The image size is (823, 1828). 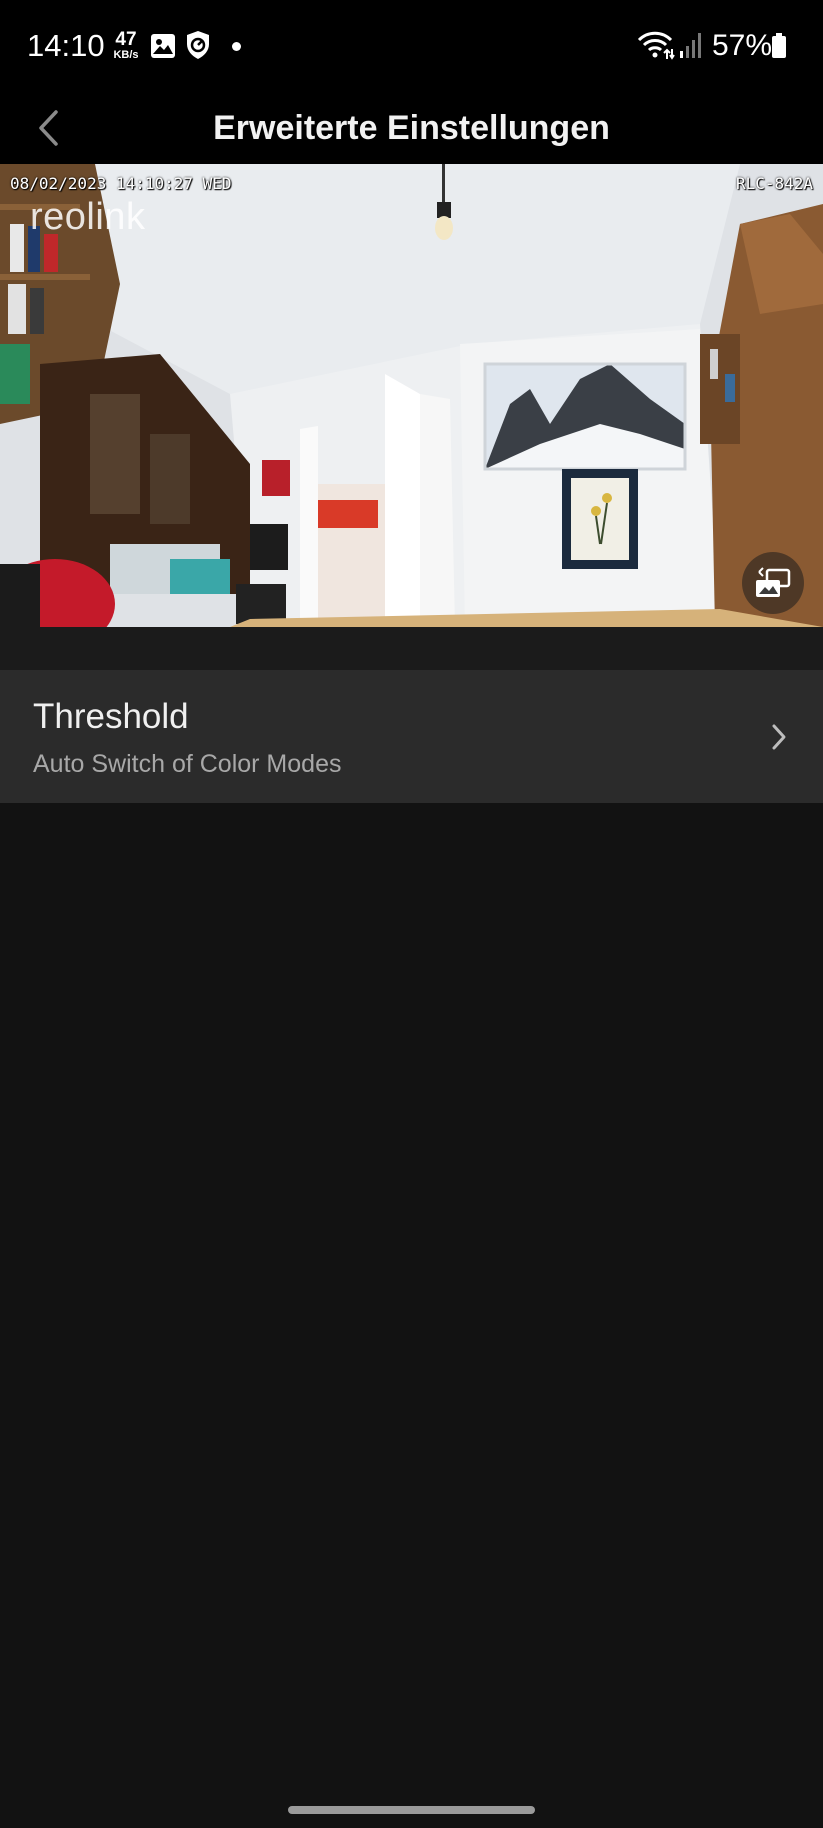 What do you see at coordinates (656, 45) in the screenshot?
I see `wifi-icon` at bounding box center [656, 45].